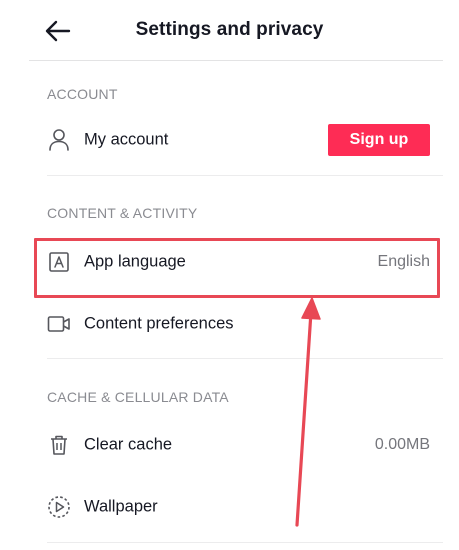 The width and height of the screenshot is (459, 550). I want to click on sign-up-button: Sign up, so click(379, 140).